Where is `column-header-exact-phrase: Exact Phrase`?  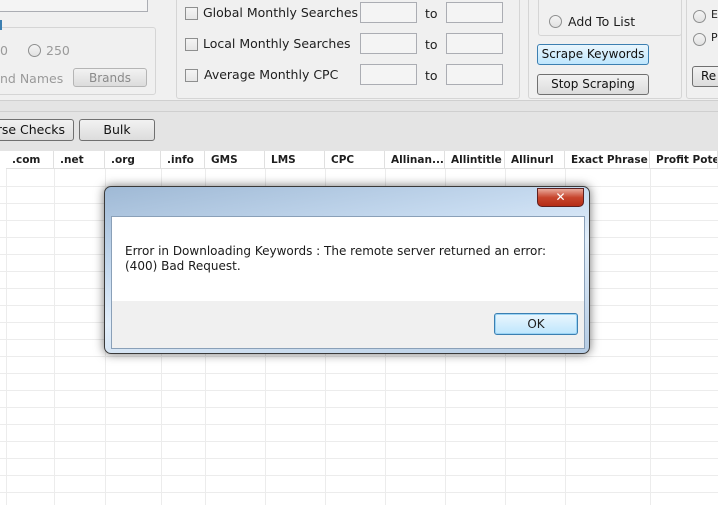 column-header-exact-phrase: Exact Phrase is located at coordinates (607, 160).